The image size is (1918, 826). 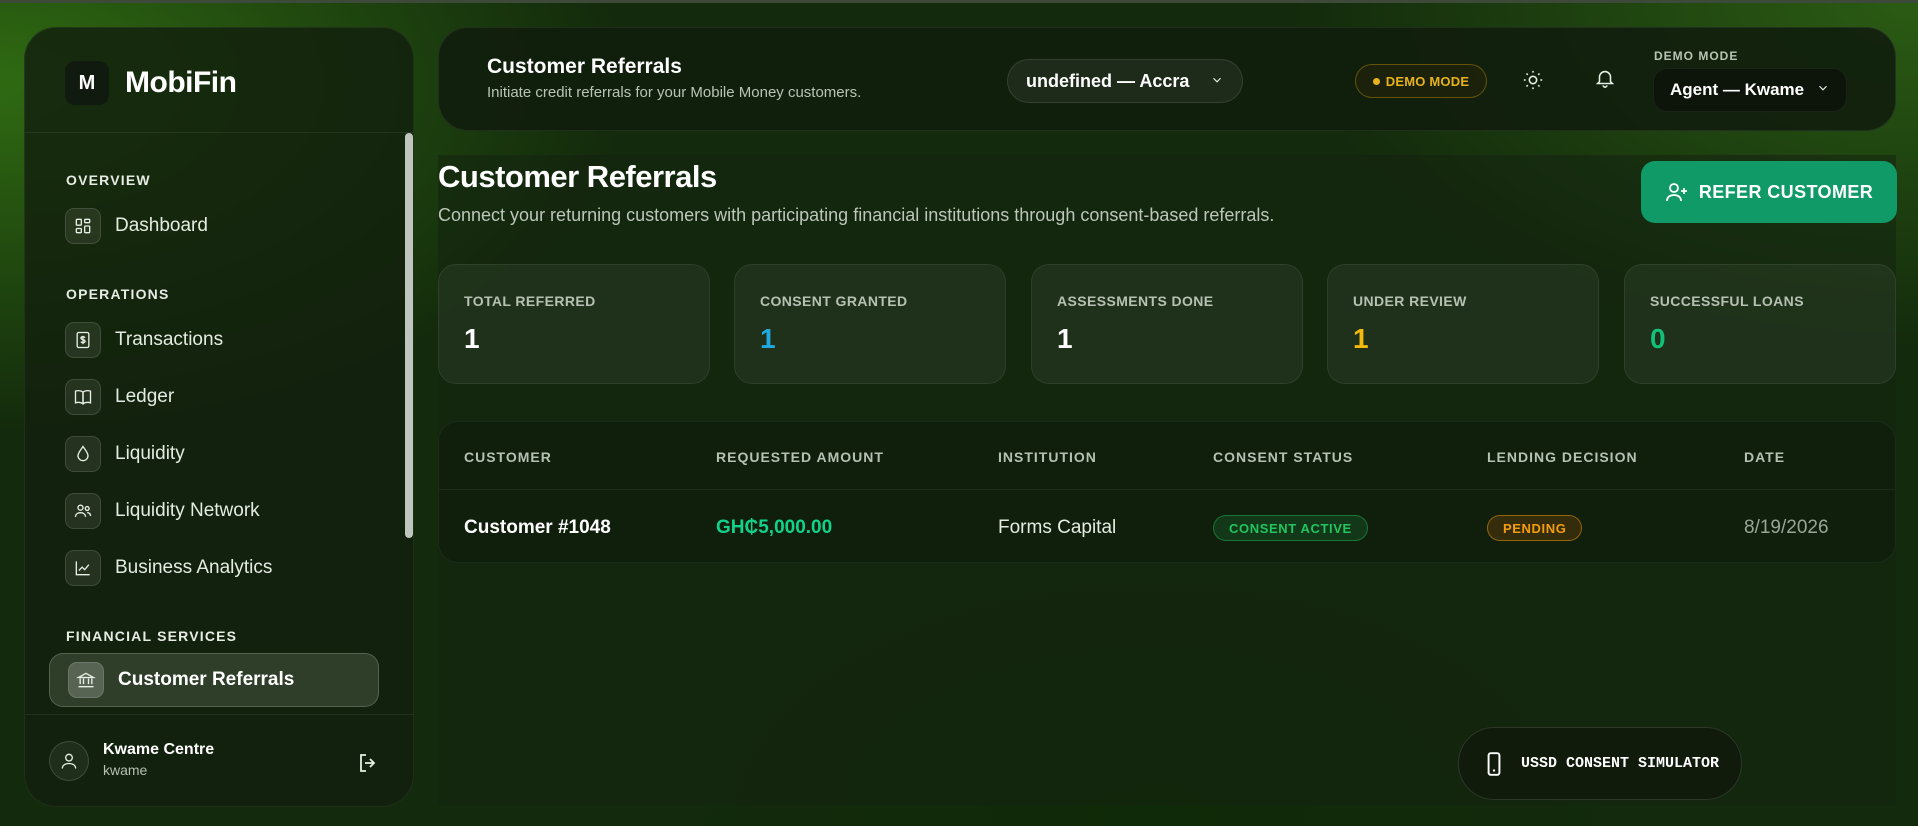 What do you see at coordinates (1764, 457) in the screenshot?
I see `column-header-date: DATE` at bounding box center [1764, 457].